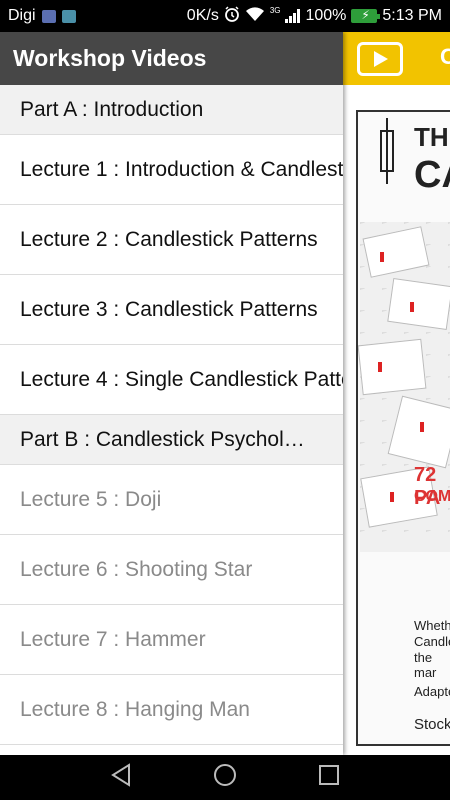 This screenshot has height=800, width=450. What do you see at coordinates (171, 640) in the screenshot?
I see `list-item-lecture-7: Lecture 7 : Hammer` at bounding box center [171, 640].